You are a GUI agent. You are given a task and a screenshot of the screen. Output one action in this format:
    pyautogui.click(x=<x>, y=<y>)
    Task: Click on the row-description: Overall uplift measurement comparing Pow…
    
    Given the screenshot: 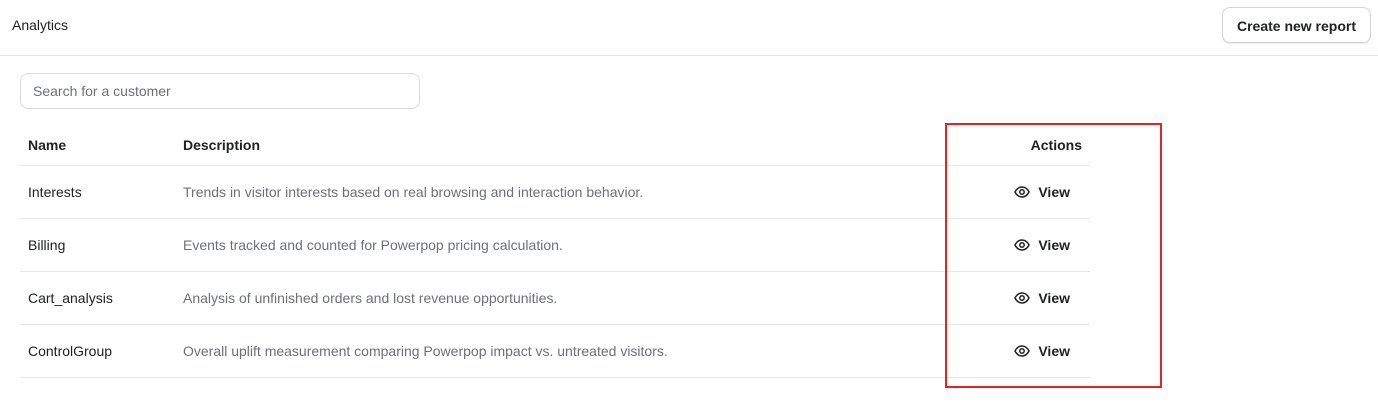 What is the action you would take?
    pyautogui.click(x=425, y=351)
    